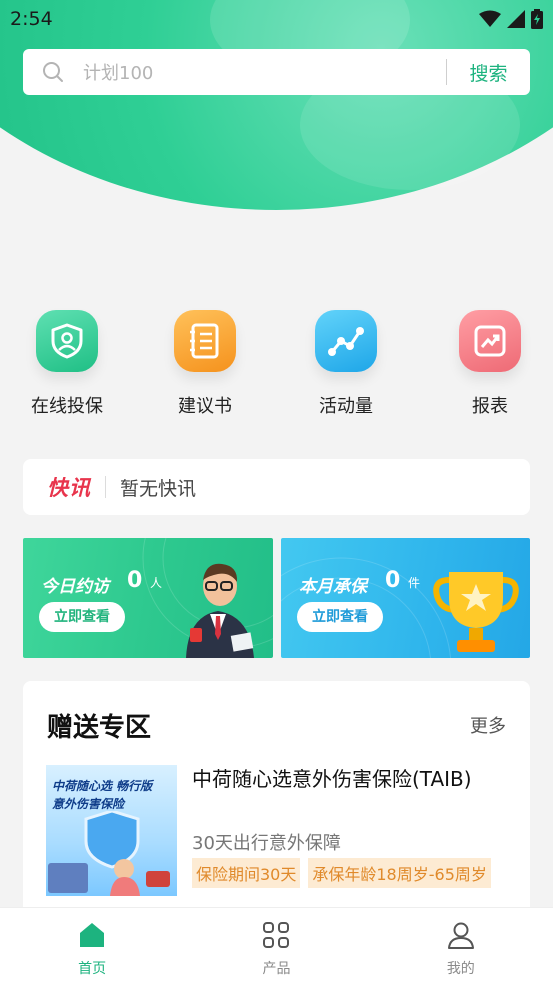  I want to click on more-link: 更多, so click(488, 725).